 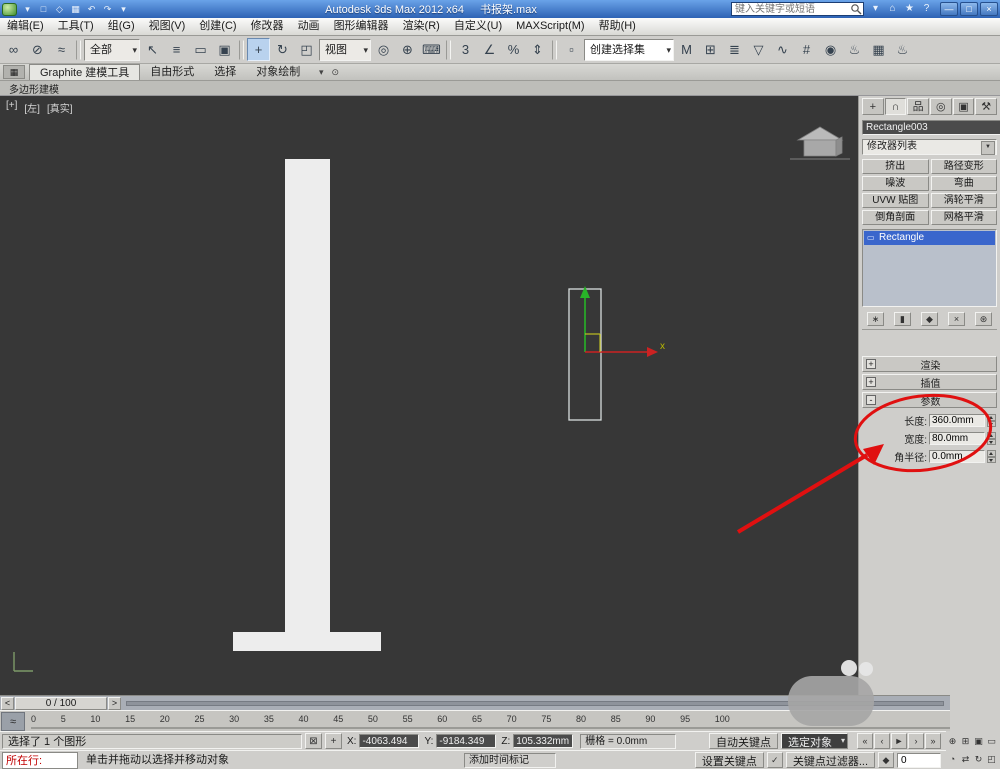 I want to click on modifier-preset-button: 倒角剖面, so click(x=895, y=217).